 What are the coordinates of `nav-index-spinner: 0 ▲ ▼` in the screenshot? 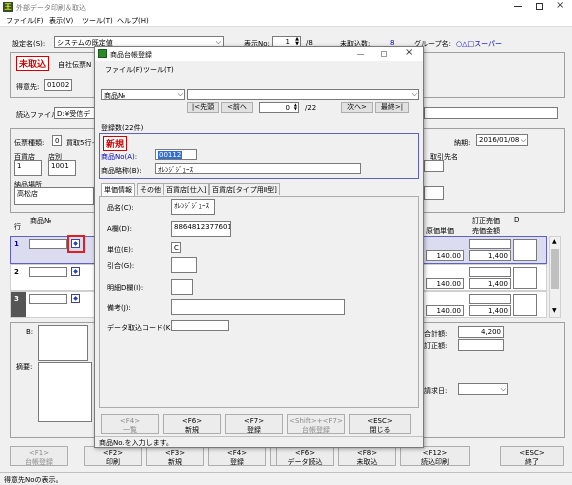 It's located at (279, 107).